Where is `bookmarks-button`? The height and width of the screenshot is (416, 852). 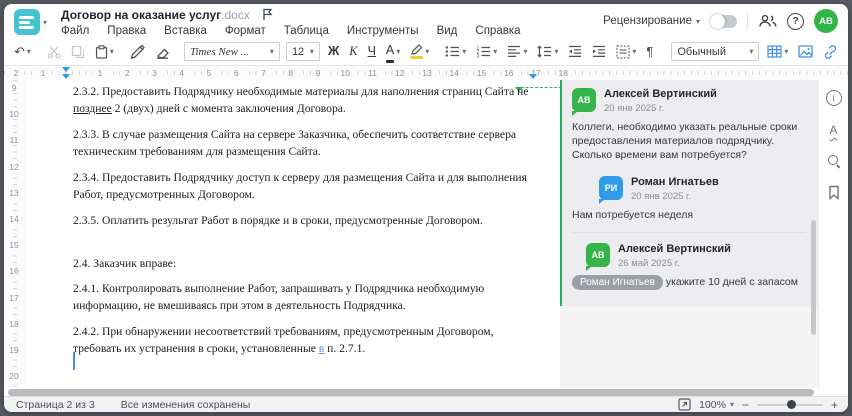 bookmarks-button is located at coordinates (834, 192).